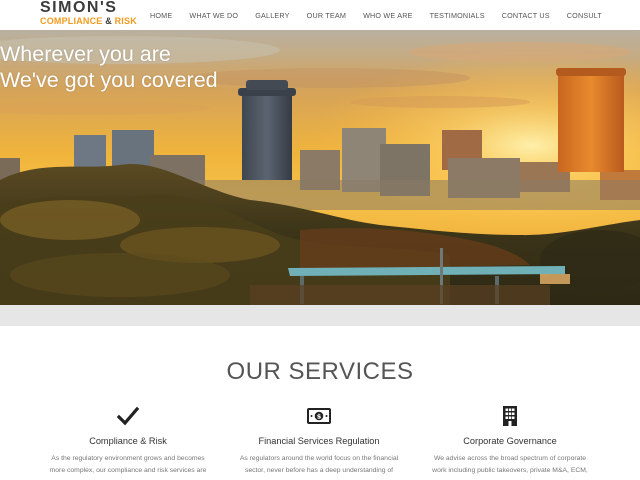  Describe the element at coordinates (128, 416) in the screenshot. I see `checkmark-icon` at that location.